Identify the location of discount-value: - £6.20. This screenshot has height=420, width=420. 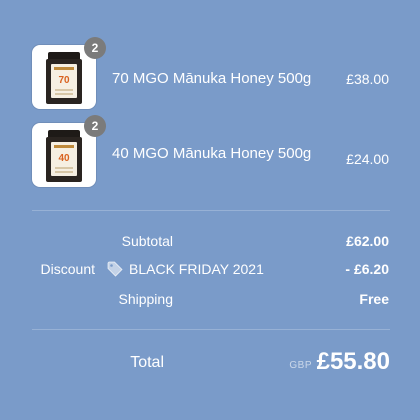
(367, 269).